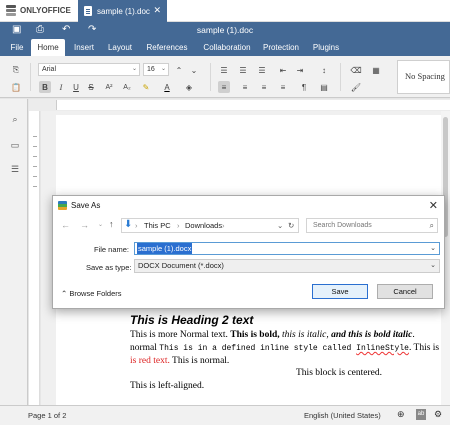 This screenshot has height=425, width=450. Describe the element at coordinates (17, 47) in the screenshot. I see `tab-file: File` at that location.